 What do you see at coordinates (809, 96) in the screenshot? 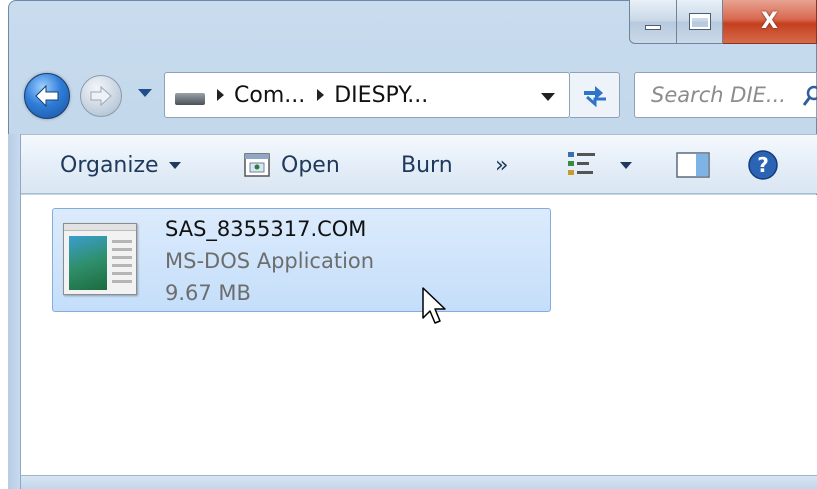
I see `magnifier-icon` at bounding box center [809, 96].